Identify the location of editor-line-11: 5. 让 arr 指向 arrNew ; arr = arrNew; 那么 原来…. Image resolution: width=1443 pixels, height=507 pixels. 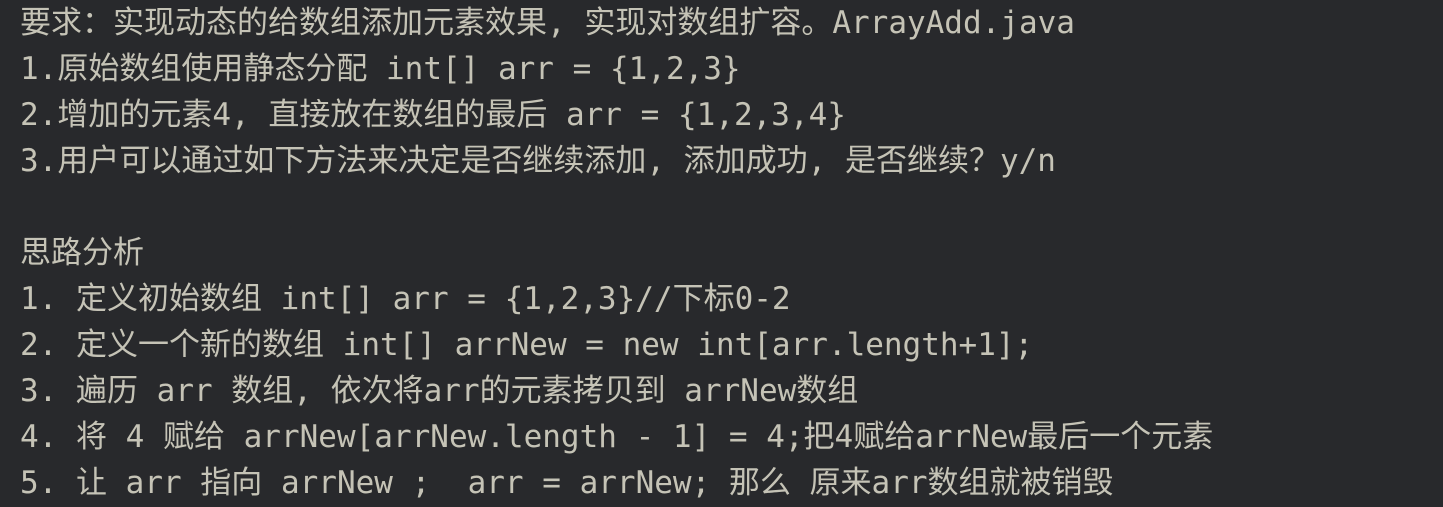
(567, 483).